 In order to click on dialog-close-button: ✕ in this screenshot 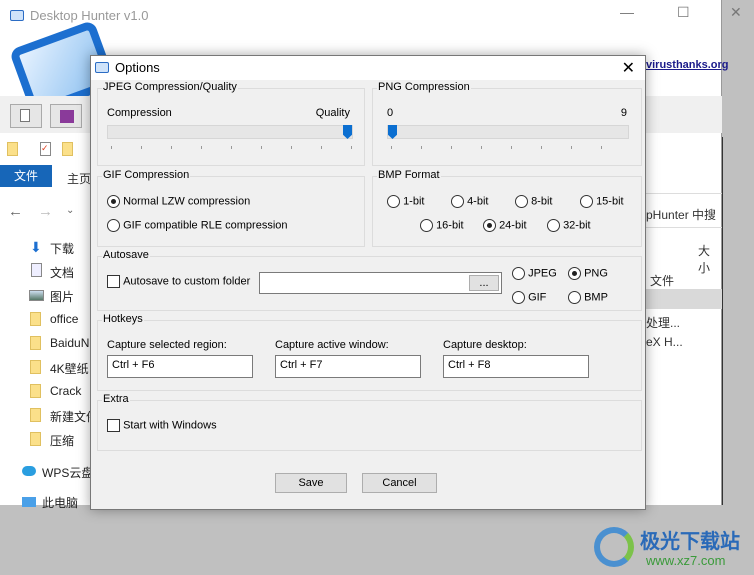, I will do `click(628, 68)`.